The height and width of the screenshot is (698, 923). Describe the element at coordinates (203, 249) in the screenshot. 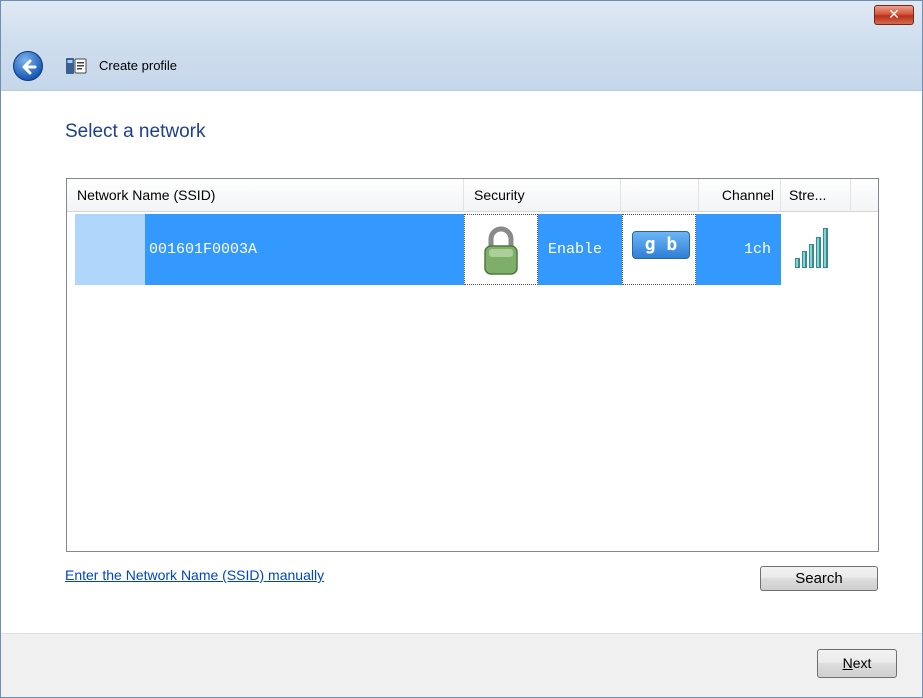

I see `ssid-value: 001601F0003A` at that location.